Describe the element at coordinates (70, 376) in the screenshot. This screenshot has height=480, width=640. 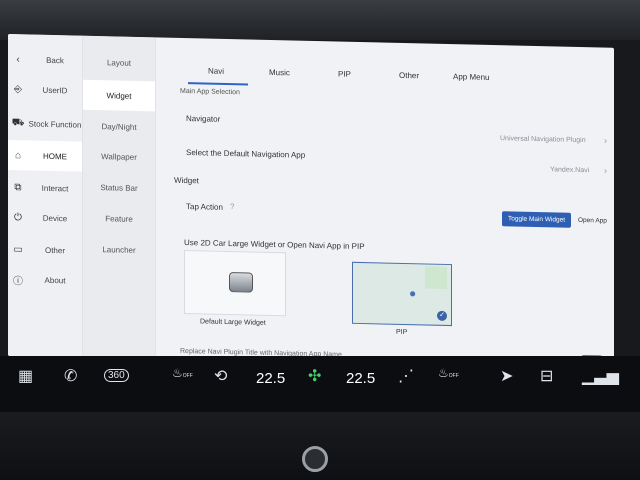
I see `phone-icon: ✆` at that location.